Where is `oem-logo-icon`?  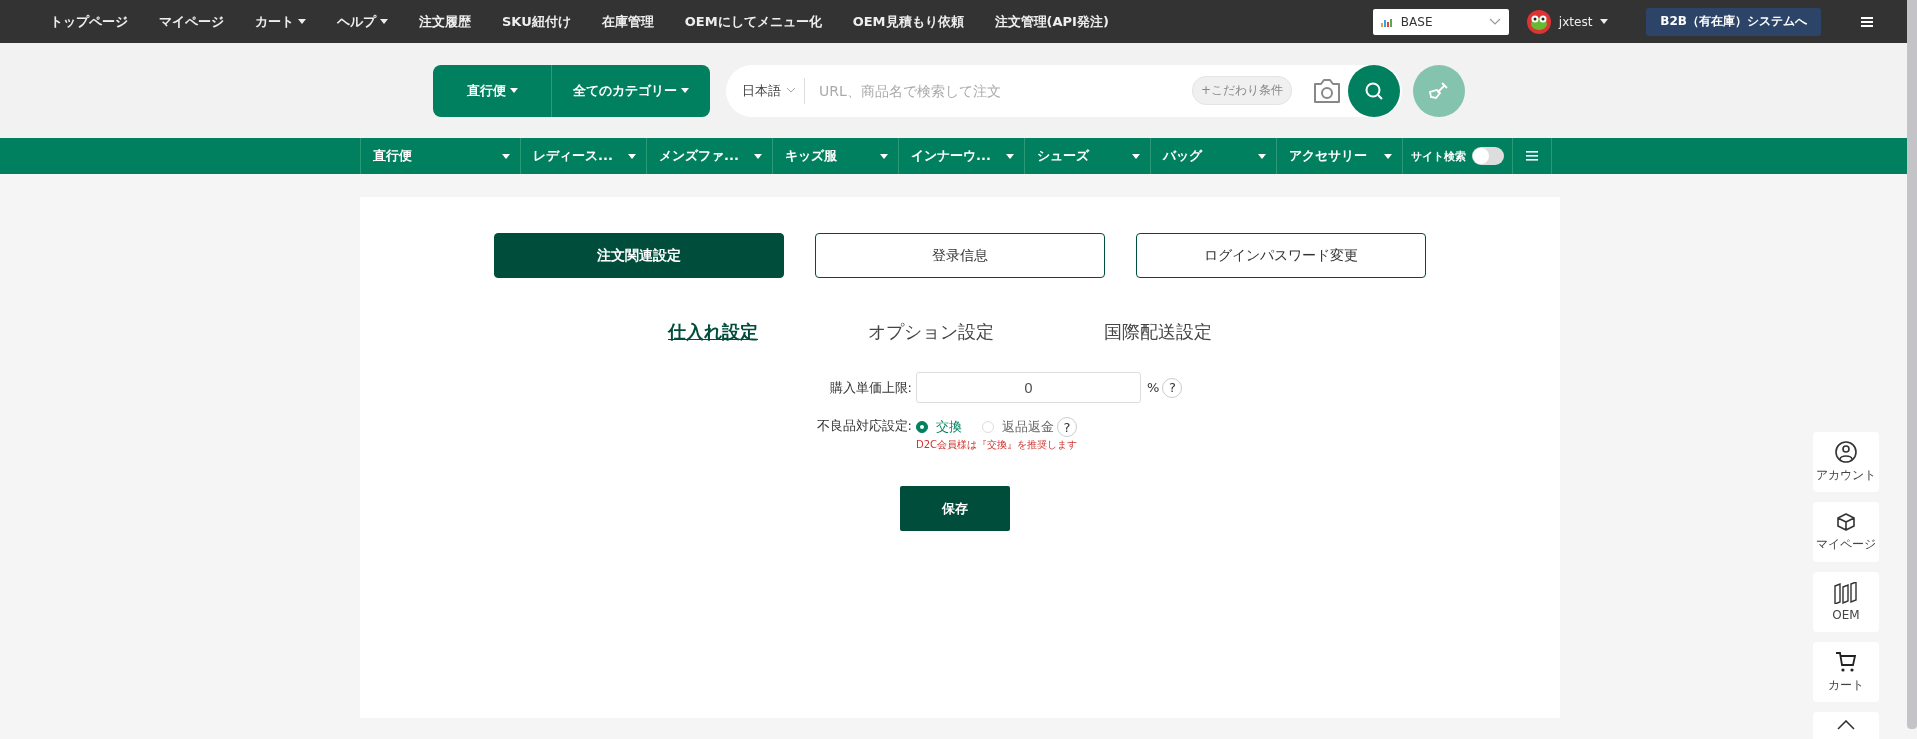 oem-logo-icon is located at coordinates (1846, 593).